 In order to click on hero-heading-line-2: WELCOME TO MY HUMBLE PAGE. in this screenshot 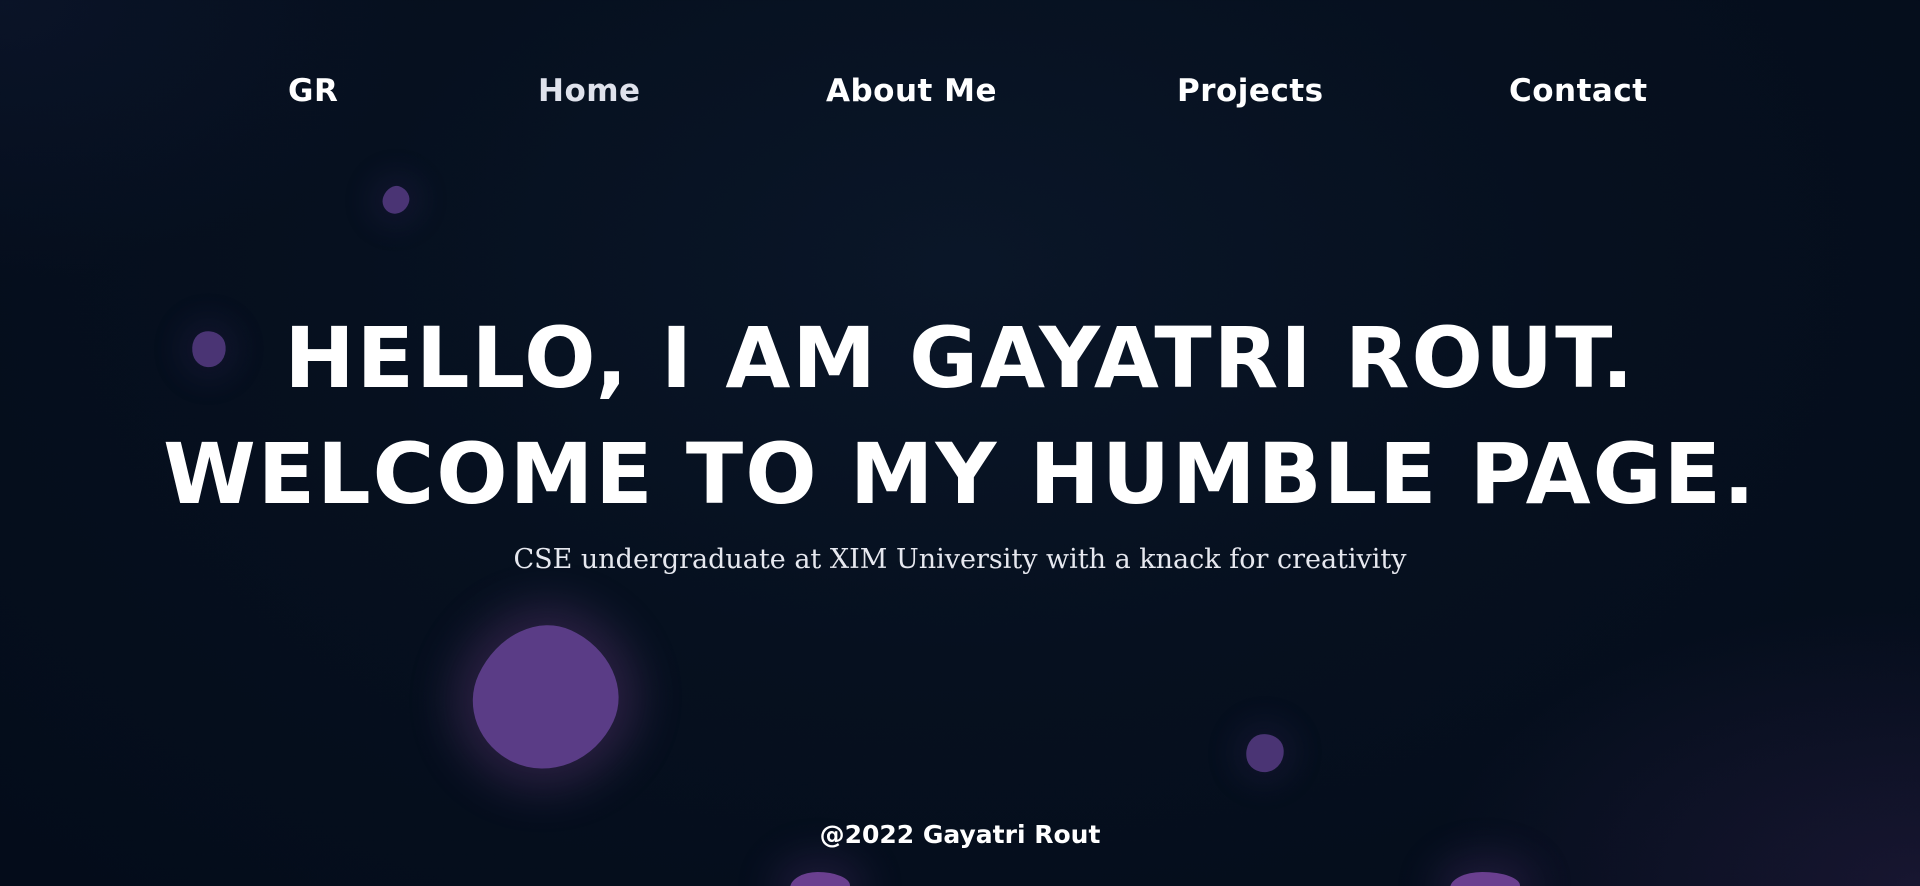, I will do `click(960, 474)`.